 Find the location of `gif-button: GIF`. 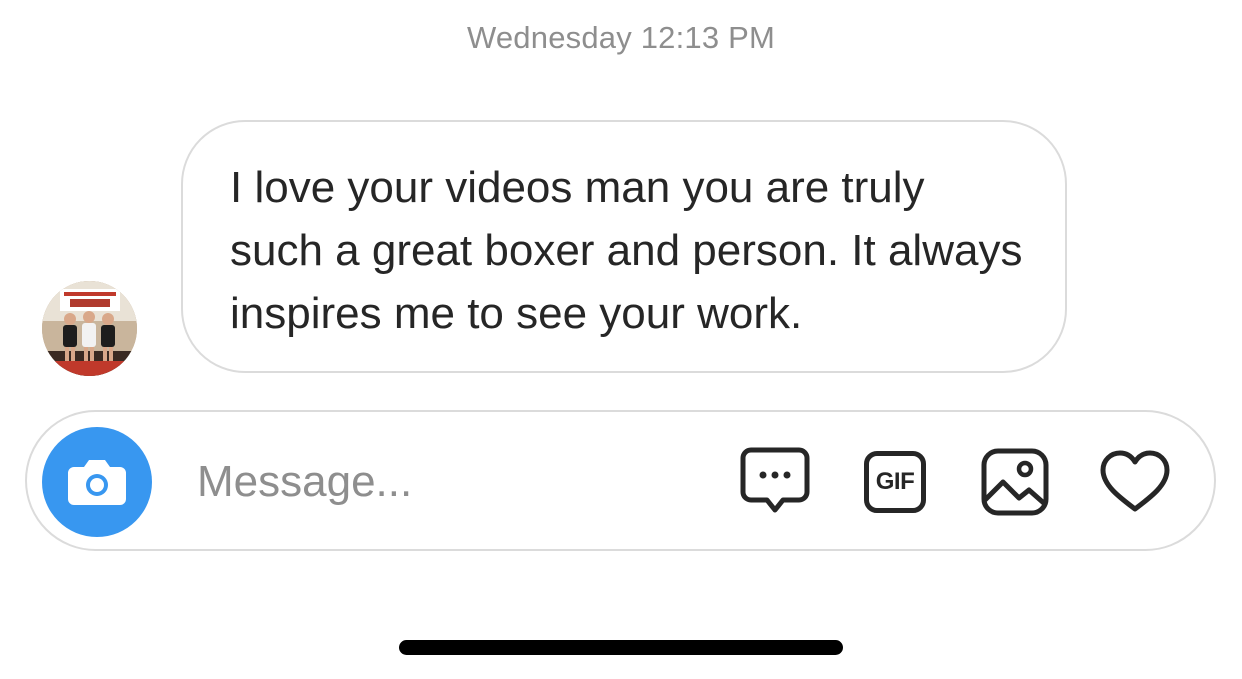

gif-button: GIF is located at coordinates (895, 482).